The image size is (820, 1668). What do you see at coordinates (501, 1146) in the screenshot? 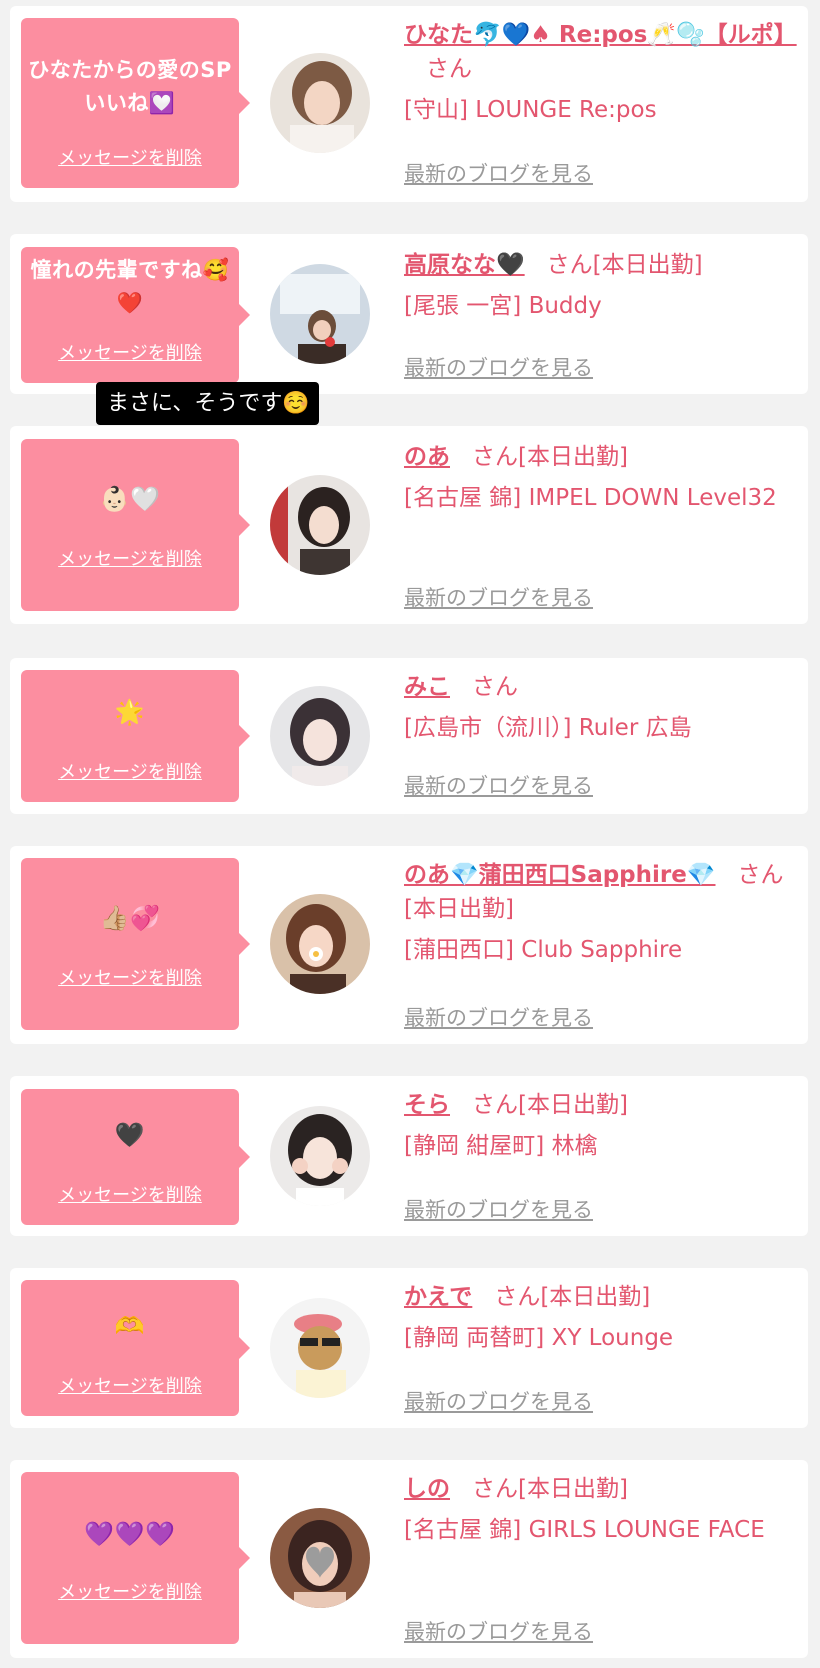
I see `shop-info: [静岡 紺屋町] 林檎` at bounding box center [501, 1146].